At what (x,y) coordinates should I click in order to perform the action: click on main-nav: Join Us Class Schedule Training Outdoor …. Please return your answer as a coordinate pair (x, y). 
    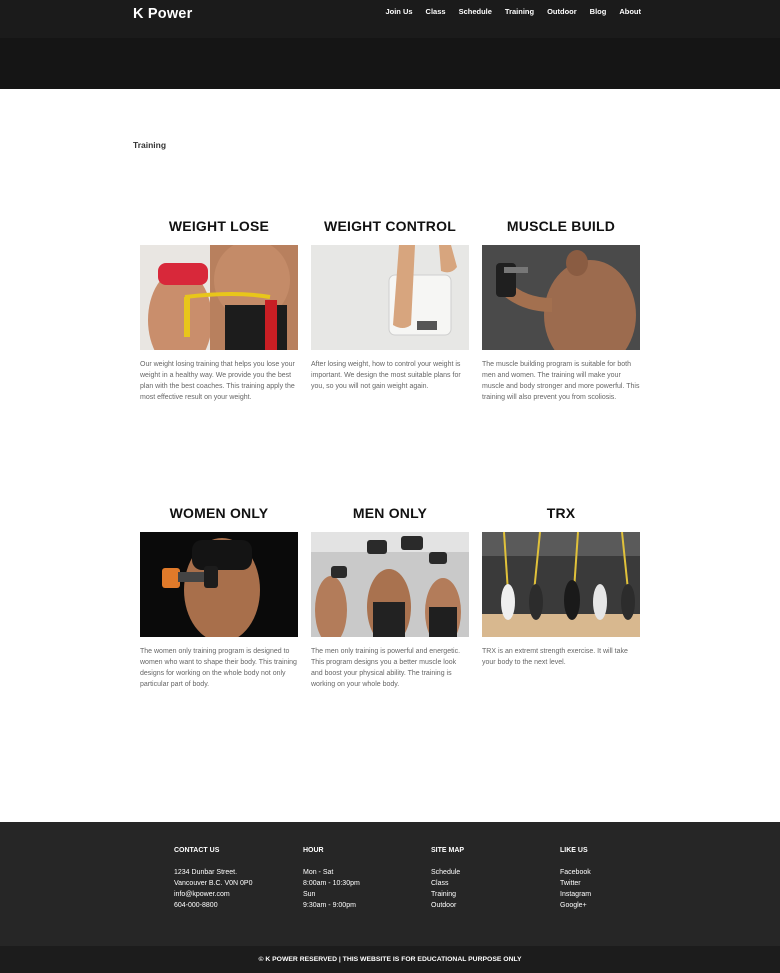
    Looking at the image, I should click on (513, 11).